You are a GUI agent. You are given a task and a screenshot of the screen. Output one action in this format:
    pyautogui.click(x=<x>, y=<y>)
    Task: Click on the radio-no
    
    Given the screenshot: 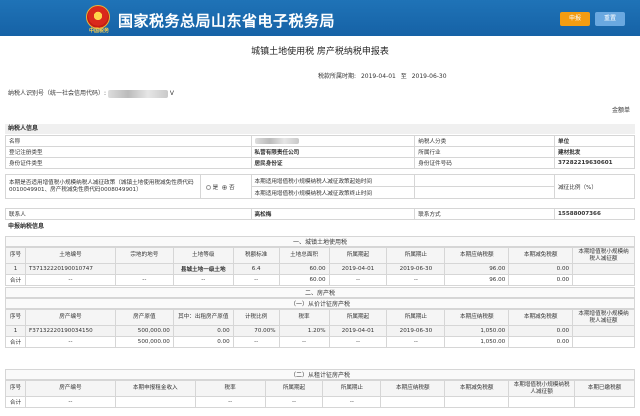 What is the action you would take?
    pyautogui.click(x=224, y=187)
    